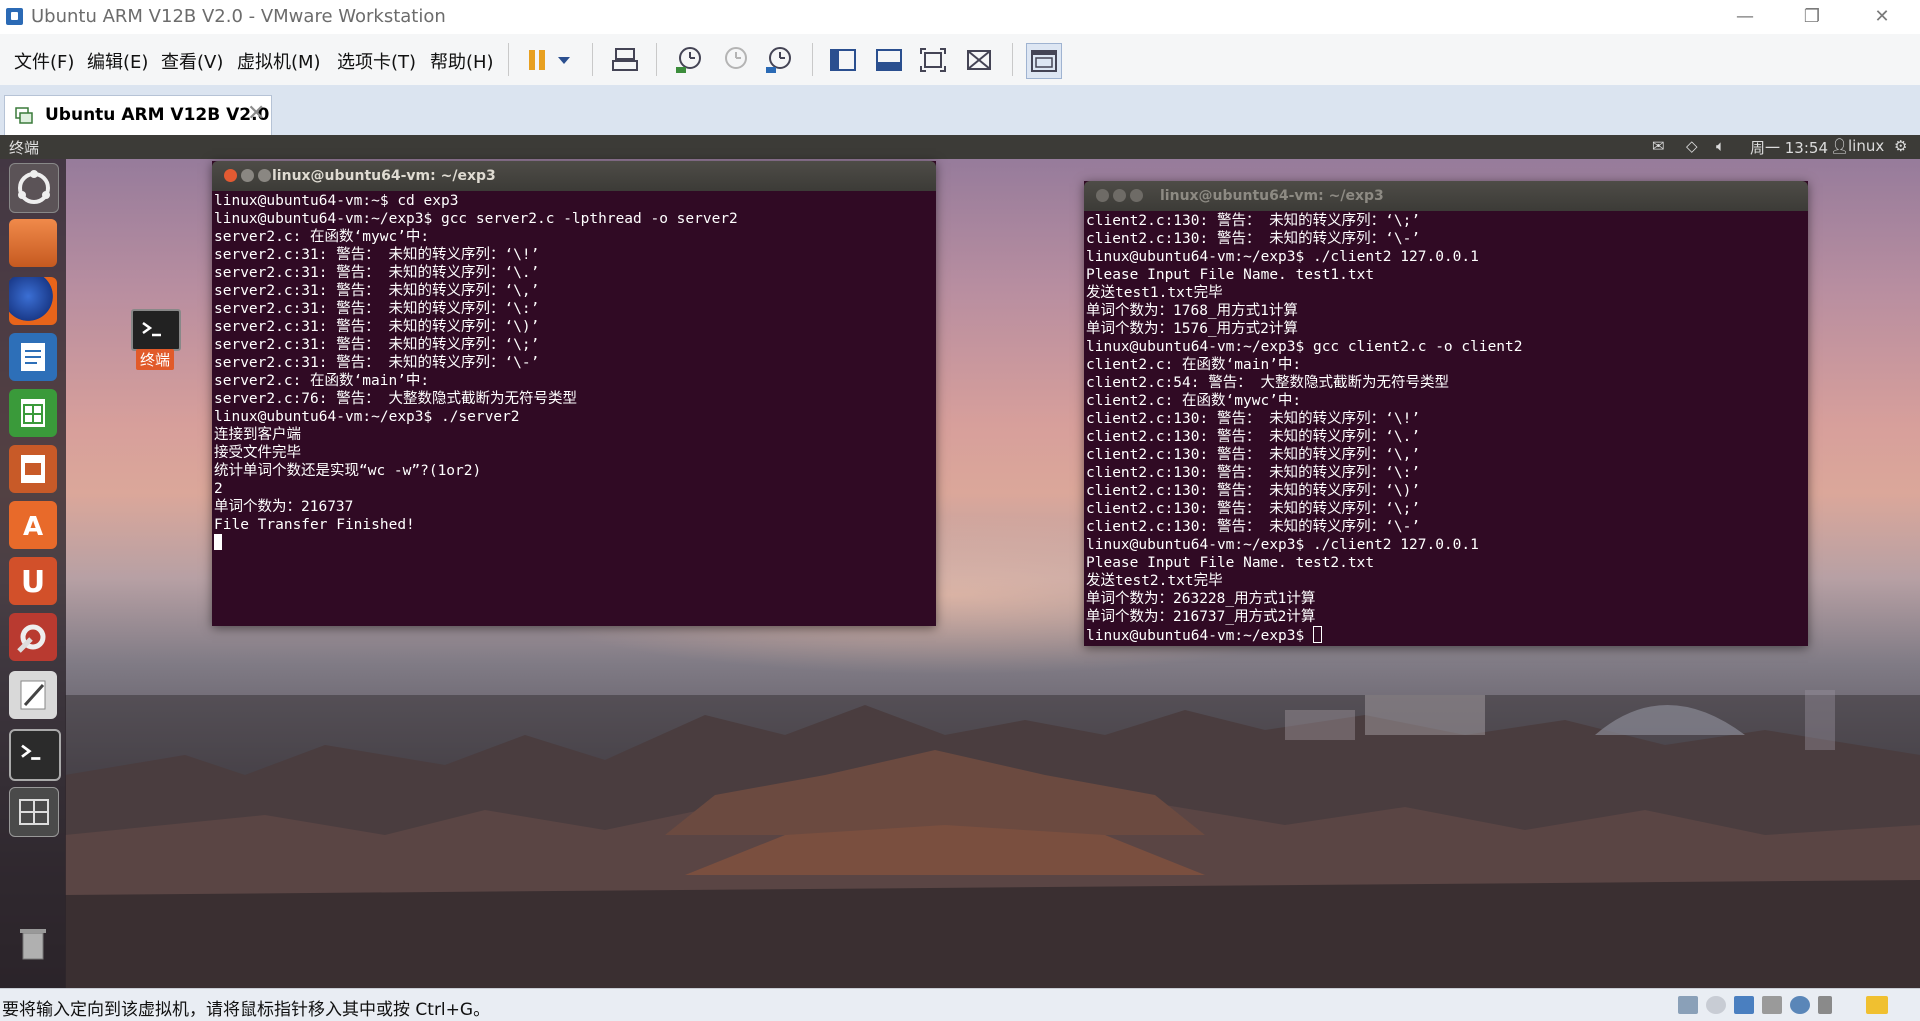 This screenshot has height=1021, width=1920. I want to click on terminal-line: 发送test1.txt完毕, so click(1154, 293).